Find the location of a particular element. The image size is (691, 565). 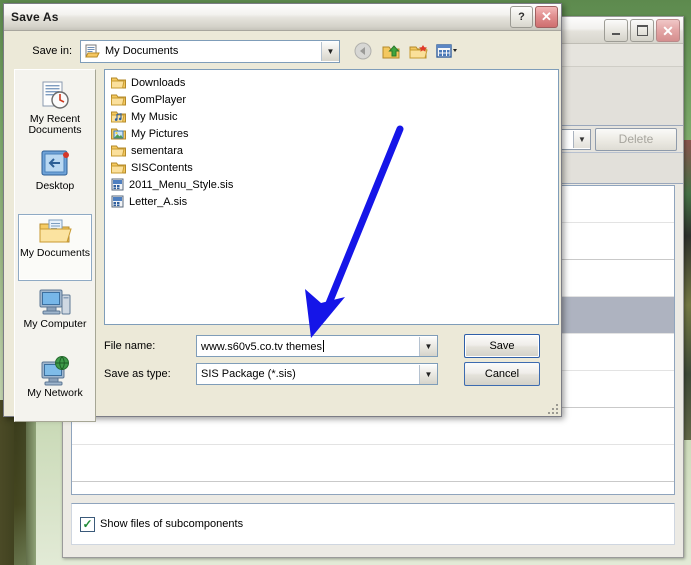

file-name-label: GomPlayer is located at coordinates (159, 99).